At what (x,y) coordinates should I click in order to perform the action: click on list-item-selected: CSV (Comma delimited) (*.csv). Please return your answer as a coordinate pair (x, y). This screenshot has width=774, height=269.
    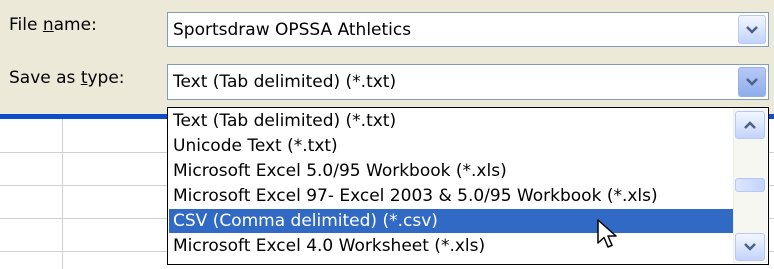
    Looking at the image, I should click on (451, 221).